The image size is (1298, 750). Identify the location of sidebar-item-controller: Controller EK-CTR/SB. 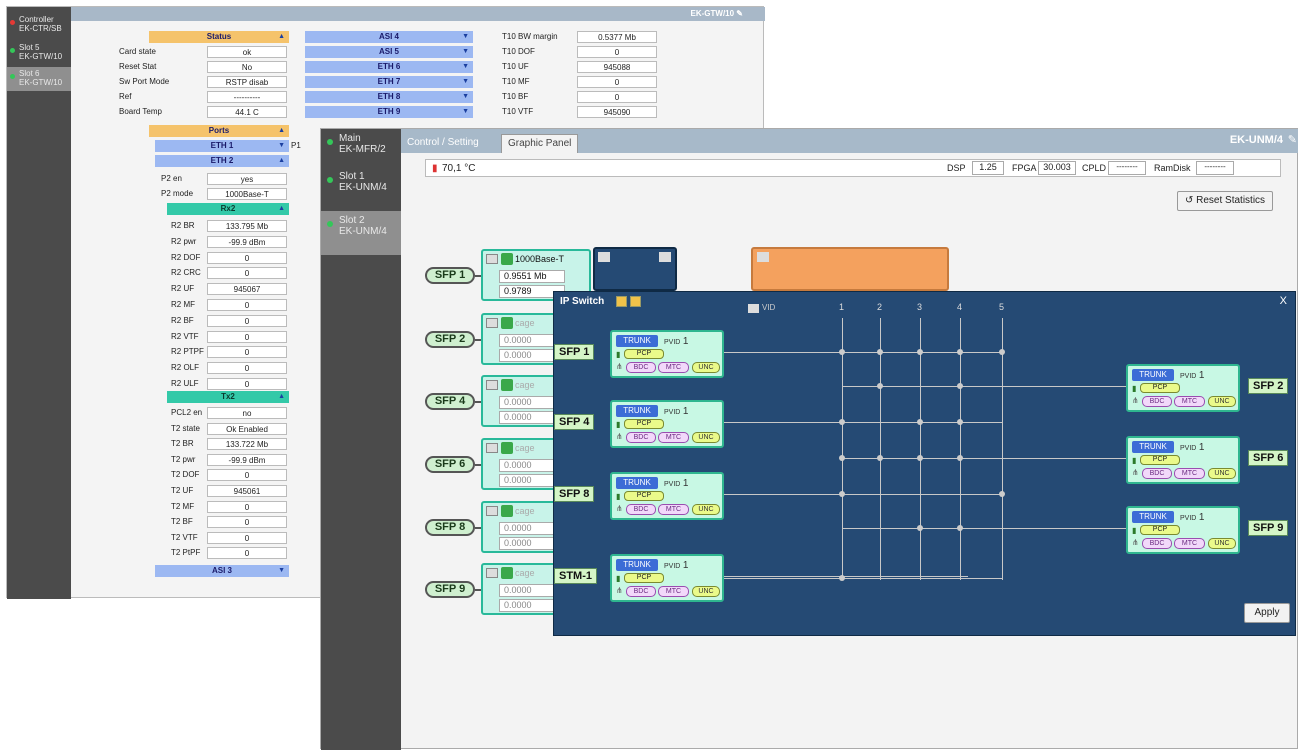
(39, 25).